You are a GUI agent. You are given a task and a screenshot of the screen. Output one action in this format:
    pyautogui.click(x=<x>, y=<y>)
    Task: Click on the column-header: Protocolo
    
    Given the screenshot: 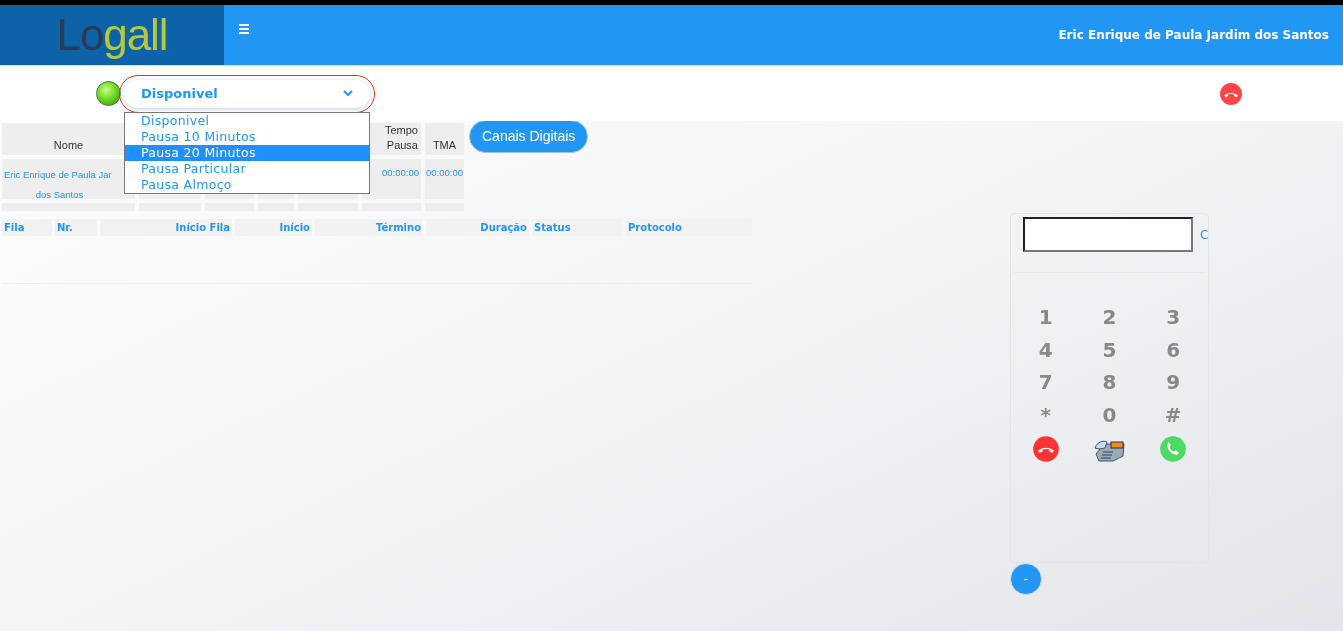 What is the action you would take?
    pyautogui.click(x=689, y=227)
    